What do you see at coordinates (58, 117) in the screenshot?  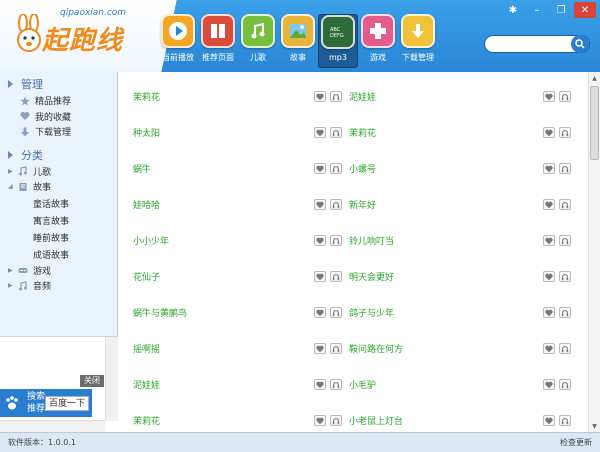 I see `sidebar-item-favorites: 我的收藏` at bounding box center [58, 117].